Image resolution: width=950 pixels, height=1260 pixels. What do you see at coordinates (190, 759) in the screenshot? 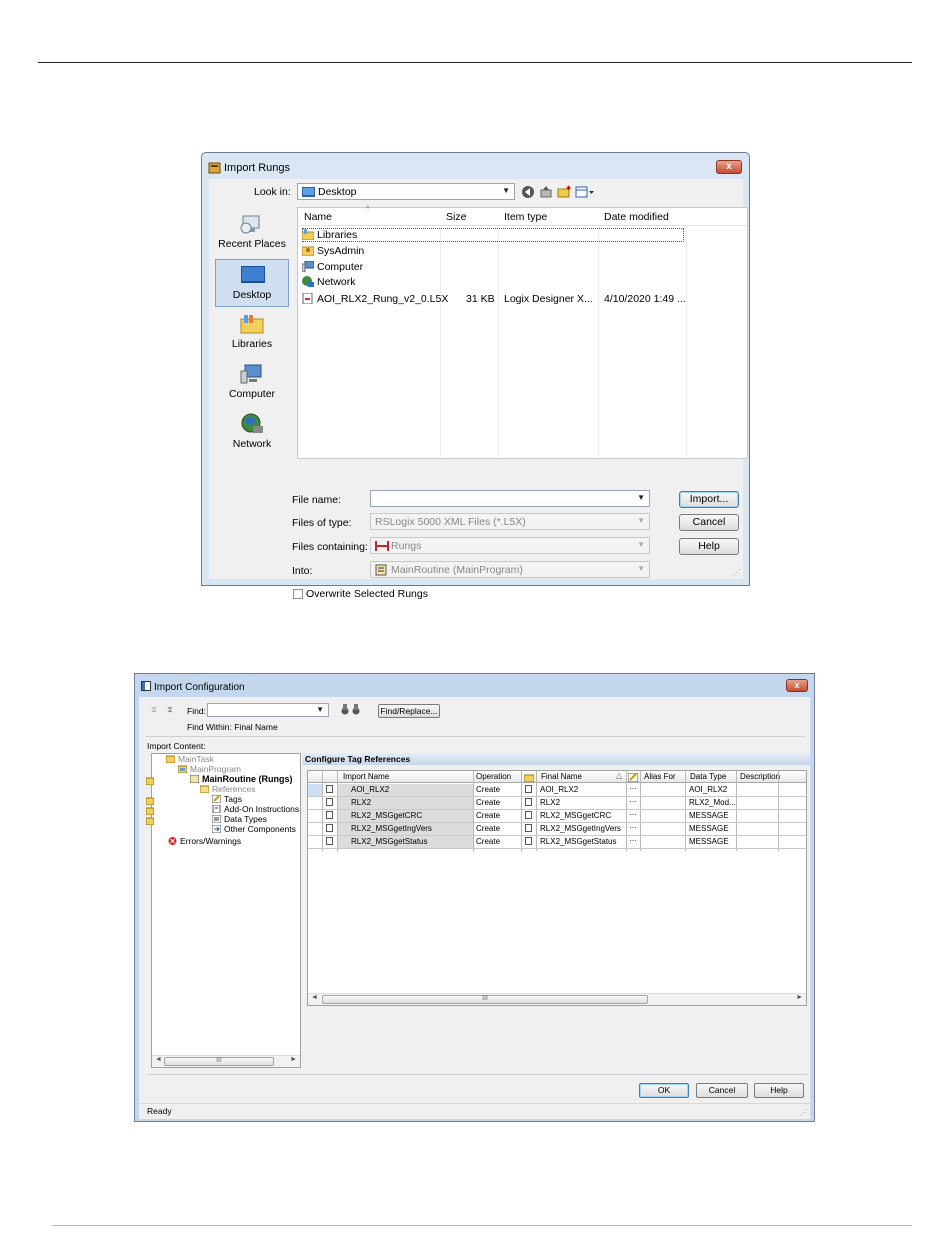
I see `tree-node-maintask: MainTask` at bounding box center [190, 759].